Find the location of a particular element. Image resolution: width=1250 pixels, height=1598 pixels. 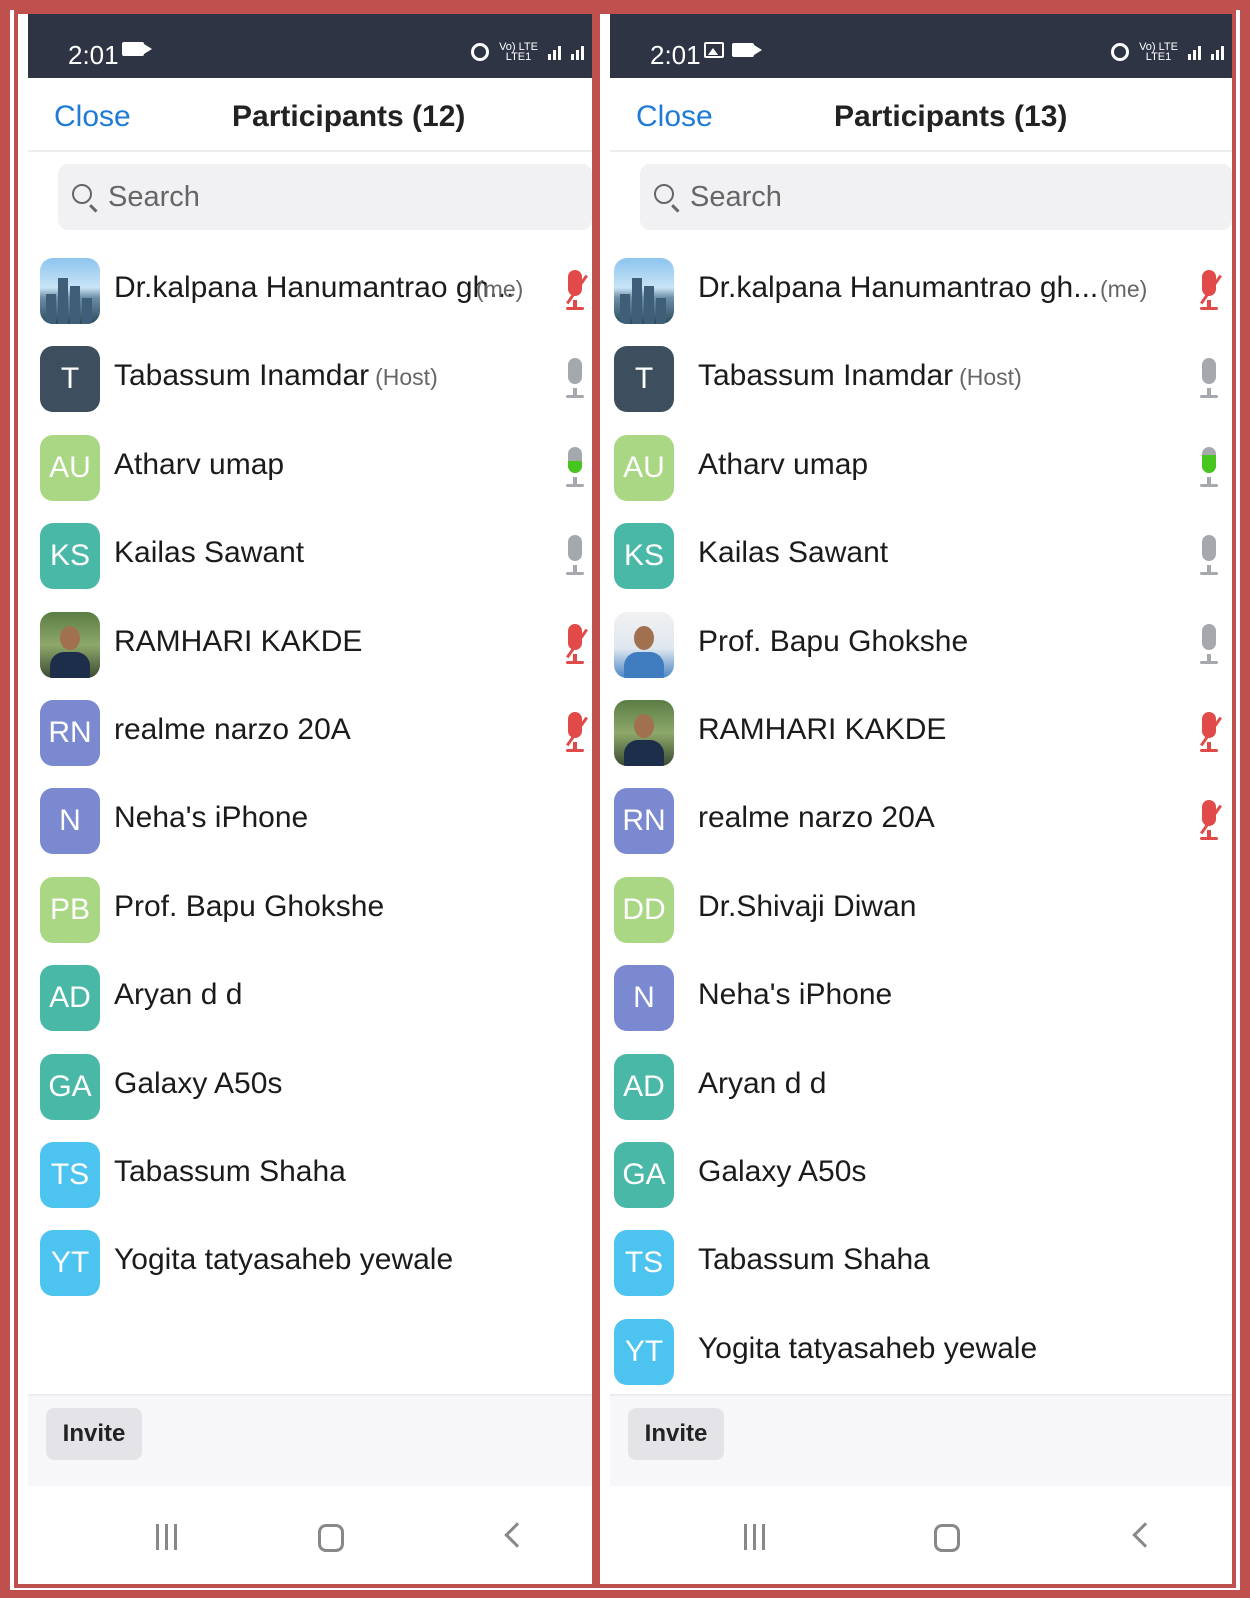

avatar: T is located at coordinates (644, 379).